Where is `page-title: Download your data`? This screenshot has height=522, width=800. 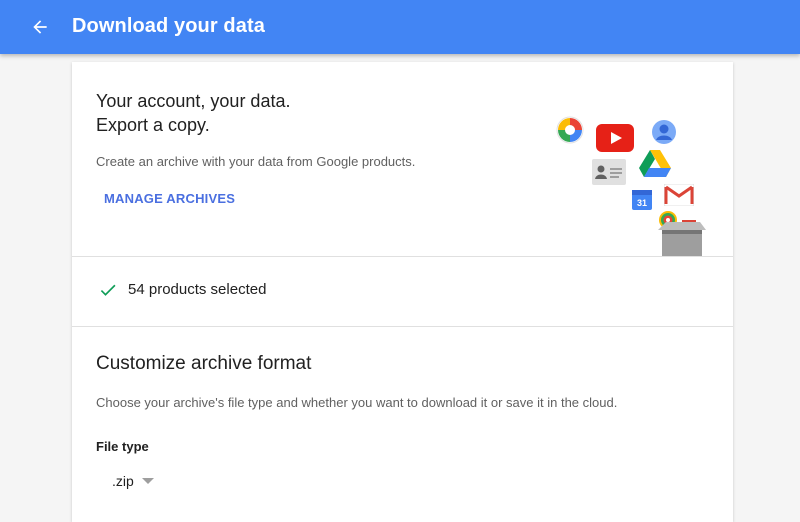
page-title: Download your data is located at coordinates (168, 26).